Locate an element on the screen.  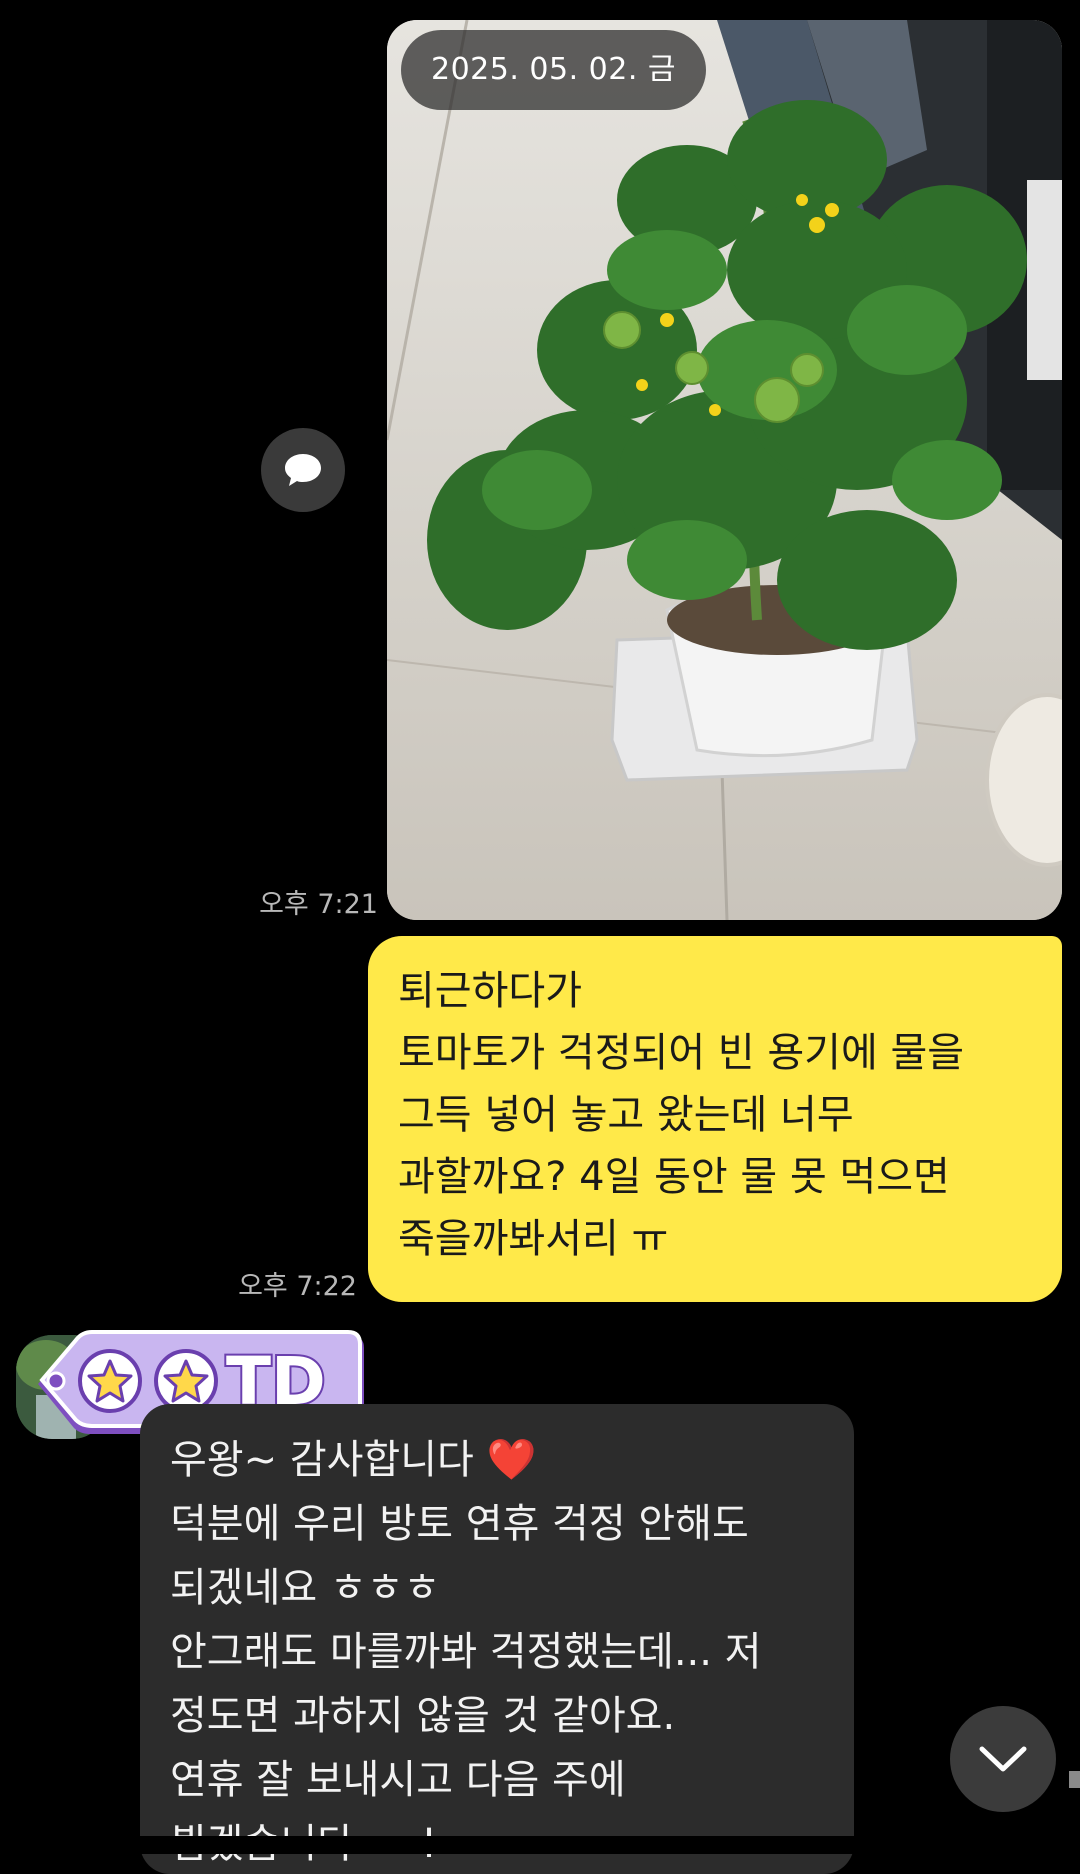
outgoing-timestamp: 오후 7:22 is located at coordinates (297, 1286).